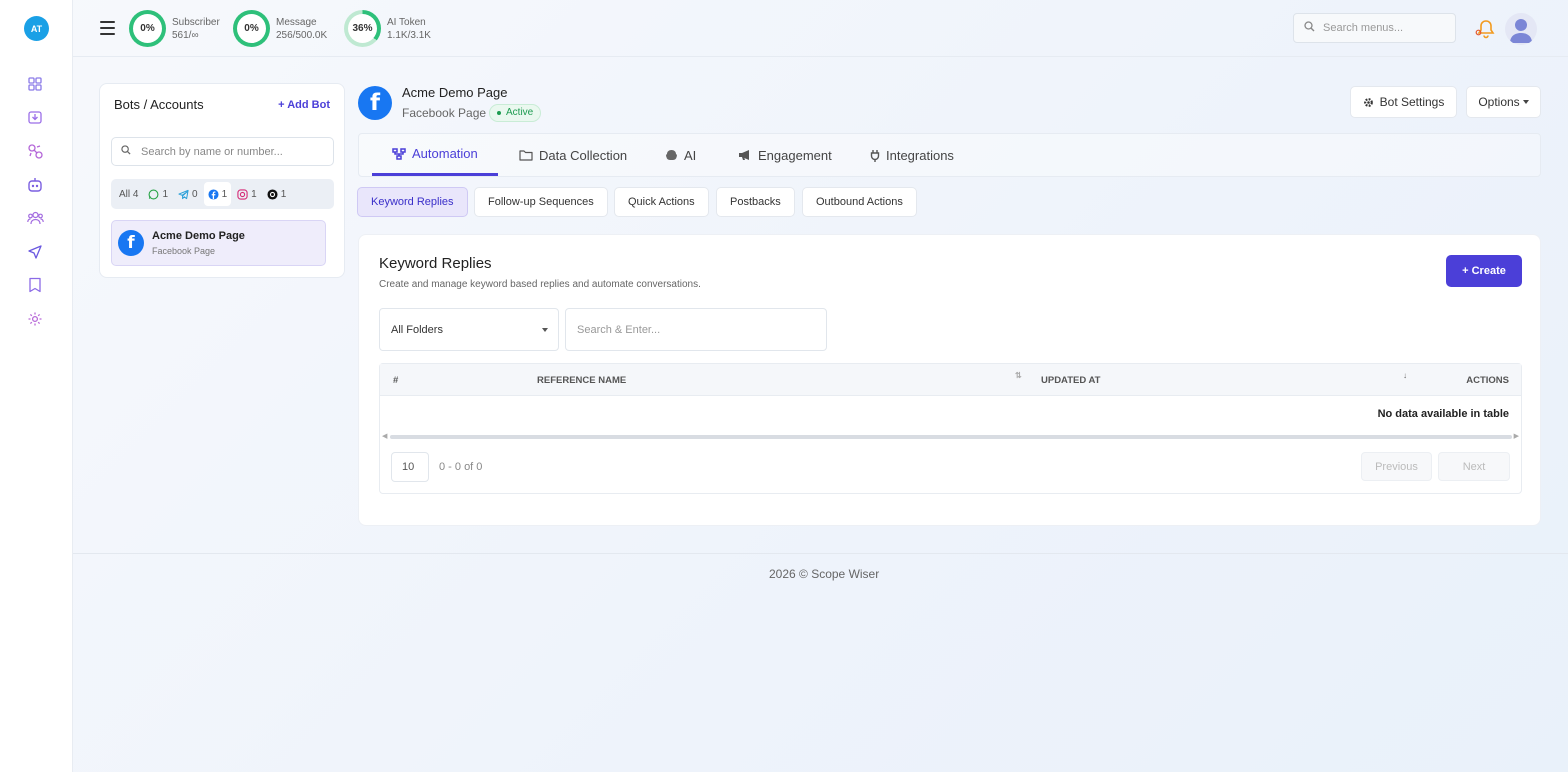 This screenshot has width=1568, height=772. I want to click on ai-token-label: AI Token, so click(406, 22).